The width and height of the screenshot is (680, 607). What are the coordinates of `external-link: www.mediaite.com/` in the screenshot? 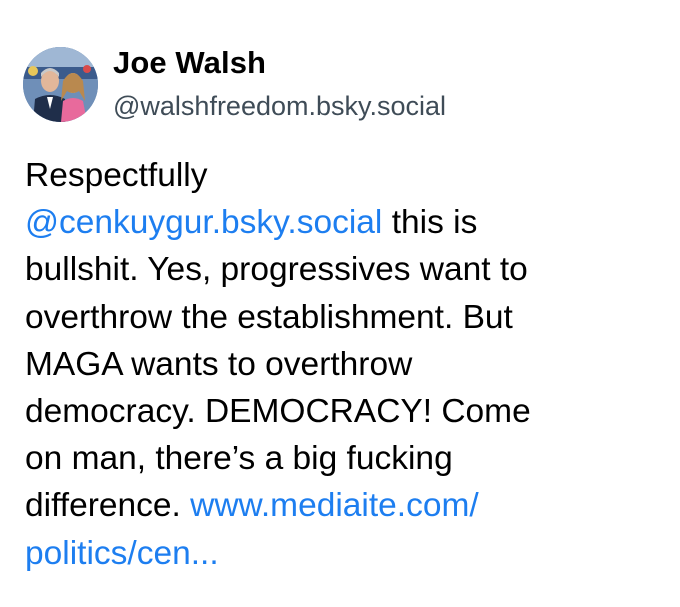 It's located at (334, 505).